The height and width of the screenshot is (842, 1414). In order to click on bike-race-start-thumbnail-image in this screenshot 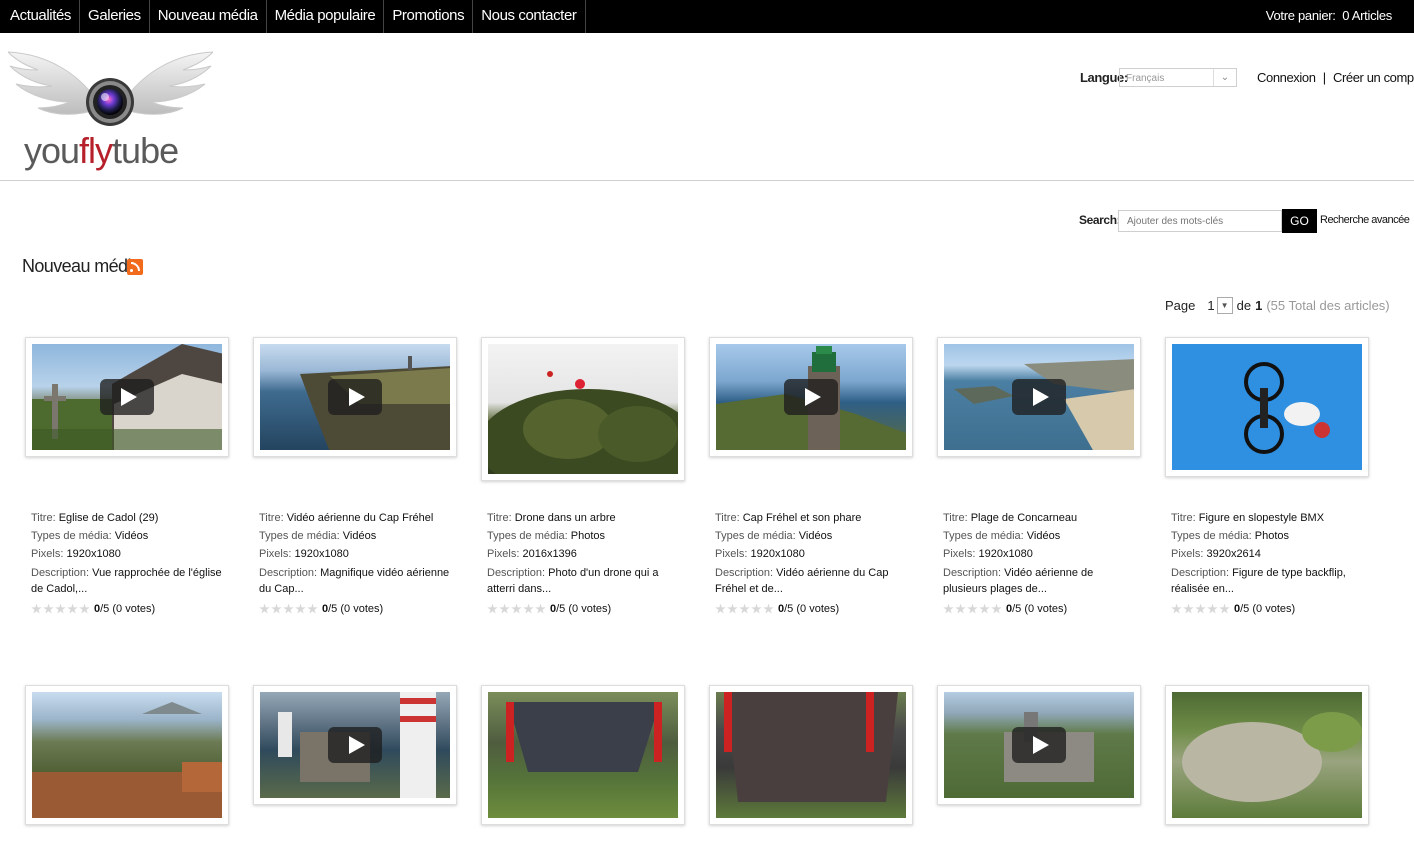, I will do `click(584, 737)`.